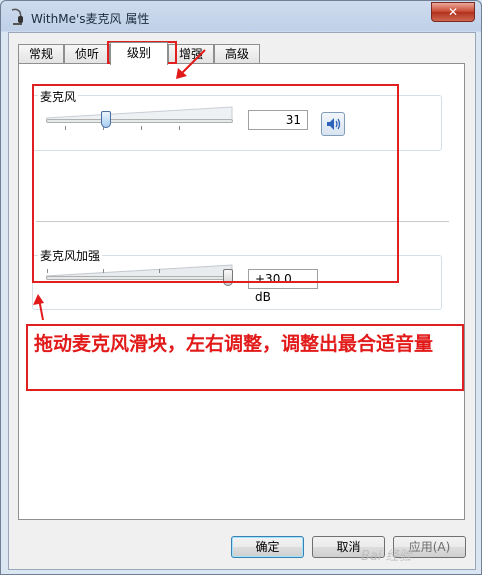 The width and height of the screenshot is (482, 575). What do you see at coordinates (90, 19) in the screenshot?
I see `window-title: WithMe's麦克风 属性` at bounding box center [90, 19].